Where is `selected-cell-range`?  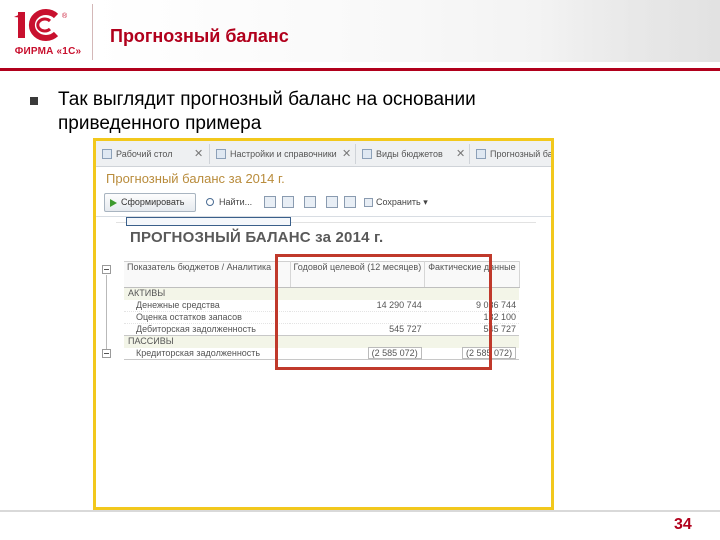 selected-cell-range is located at coordinates (208, 221).